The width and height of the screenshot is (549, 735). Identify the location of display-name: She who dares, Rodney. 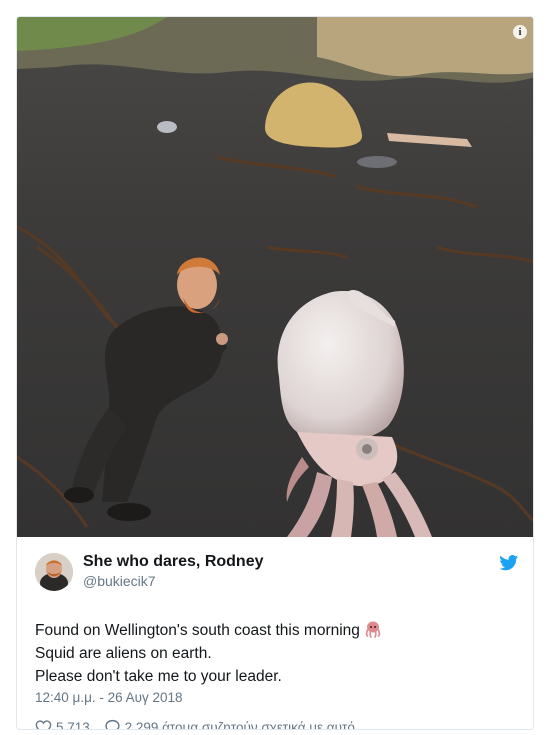
(173, 562).